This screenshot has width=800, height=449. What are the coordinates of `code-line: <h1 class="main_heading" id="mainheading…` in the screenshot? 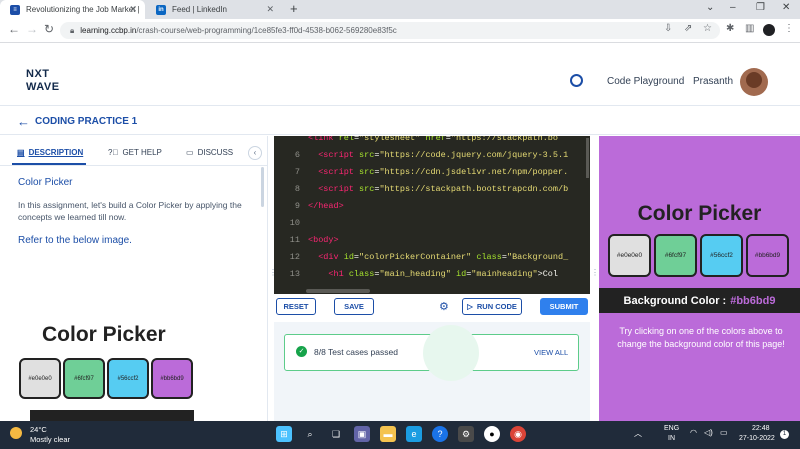 It's located at (433, 274).